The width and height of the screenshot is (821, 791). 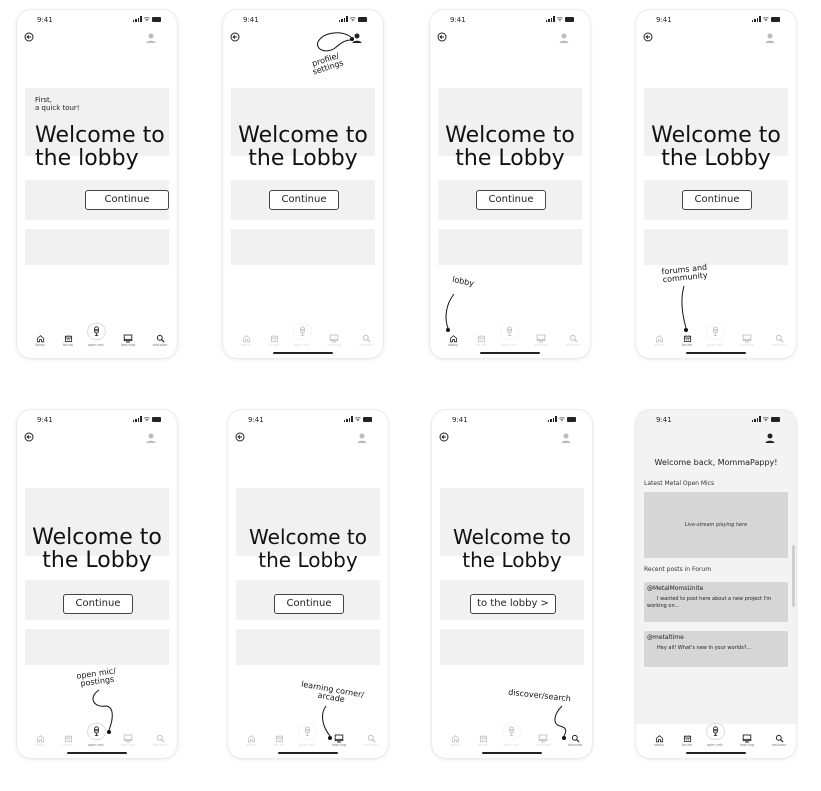 I want to click on tab-label: lobby, so click(x=455, y=745).